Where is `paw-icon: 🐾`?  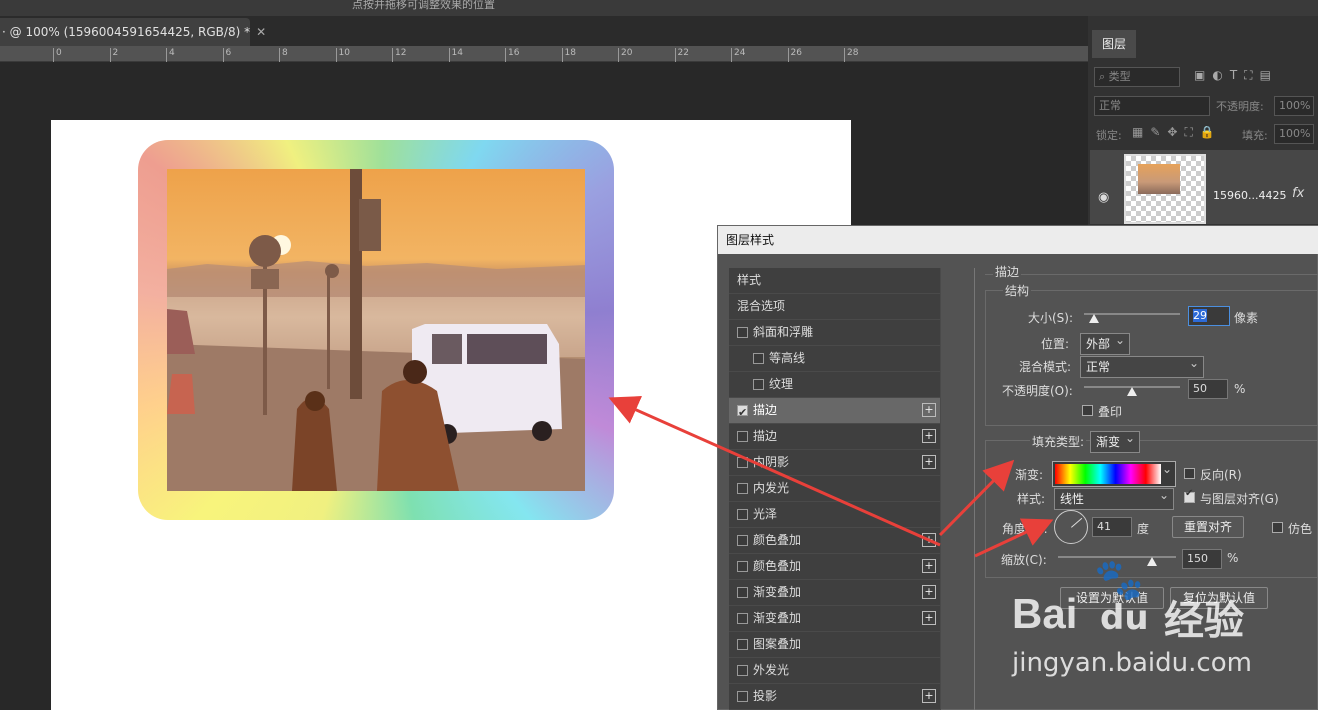
paw-icon: 🐾 is located at coordinates (1119, 580).